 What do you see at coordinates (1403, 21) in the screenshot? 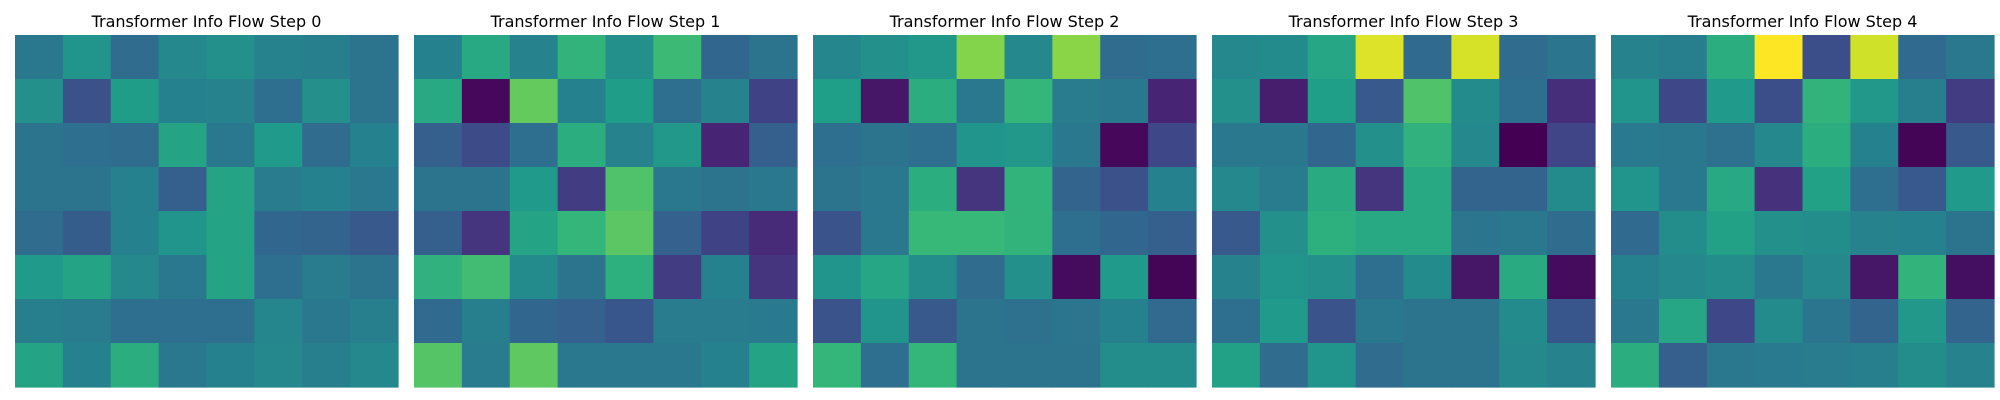
I see `panel-title: Transformer Info Flow Step 3` at bounding box center [1403, 21].